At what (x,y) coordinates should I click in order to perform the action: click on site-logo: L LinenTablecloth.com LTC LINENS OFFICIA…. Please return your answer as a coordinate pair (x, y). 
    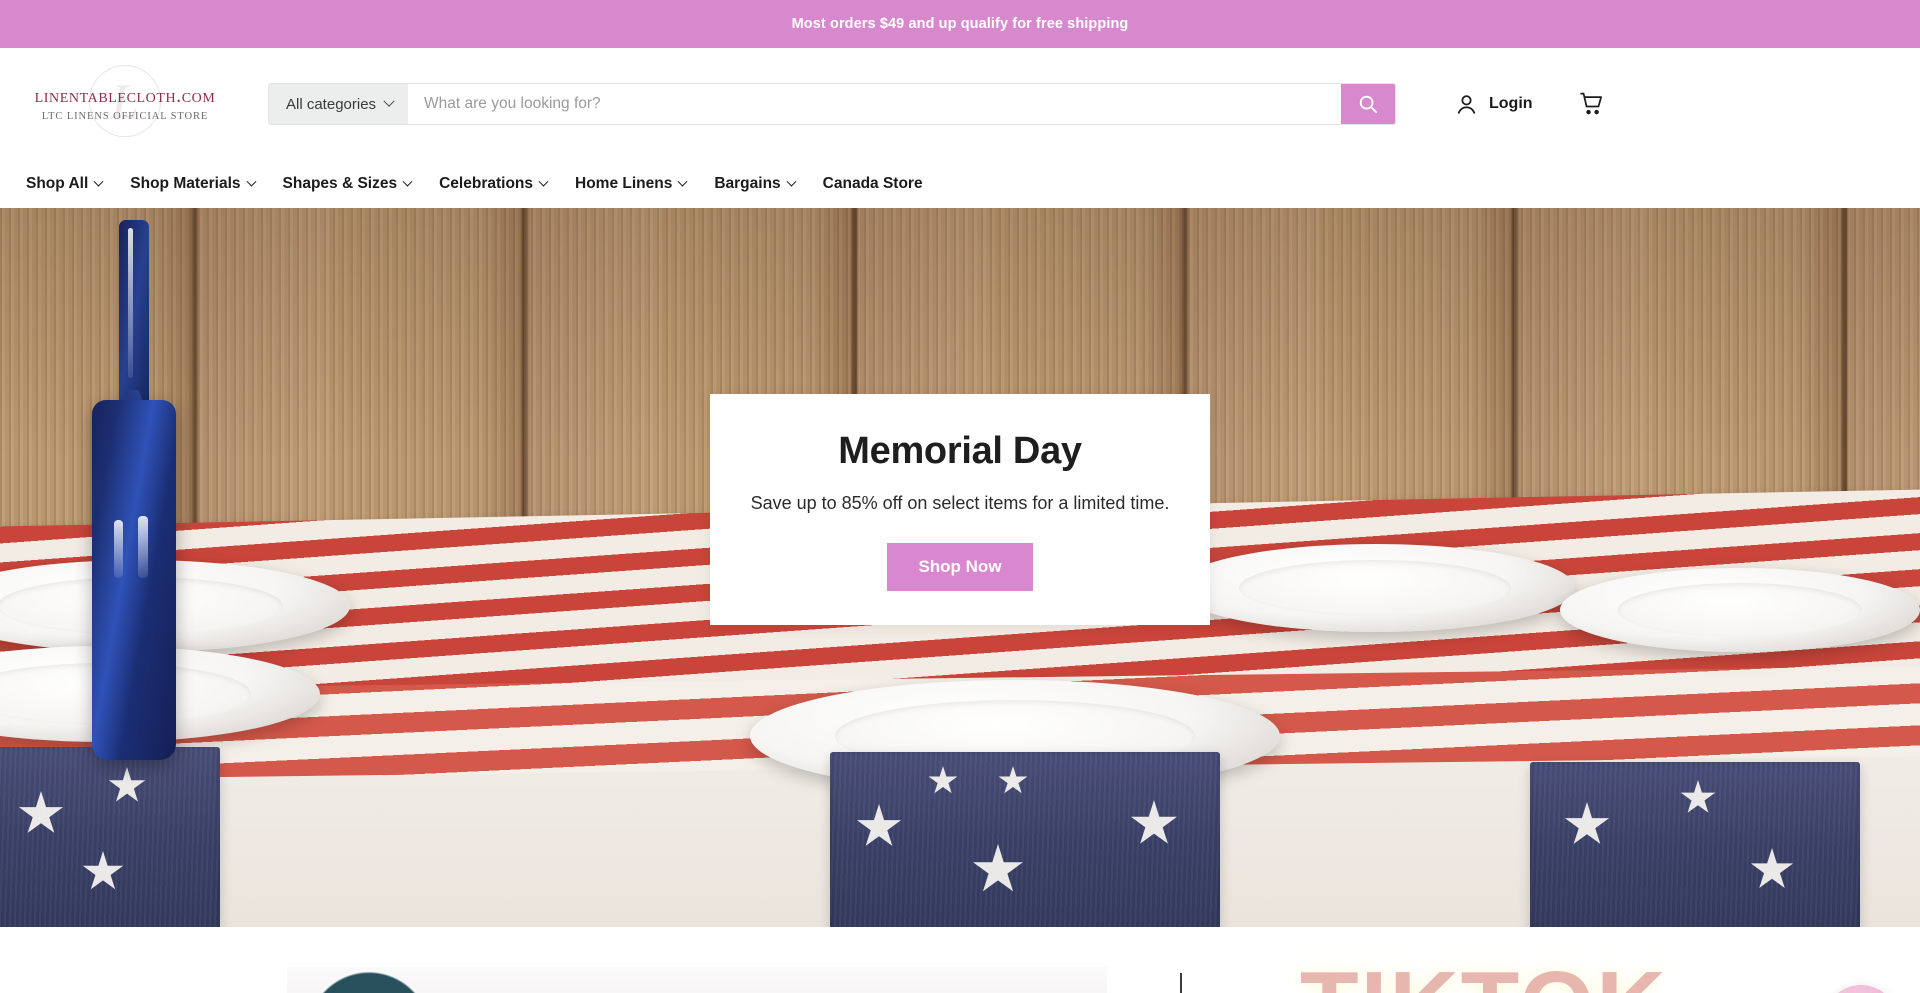
    Looking at the image, I should click on (125, 101).